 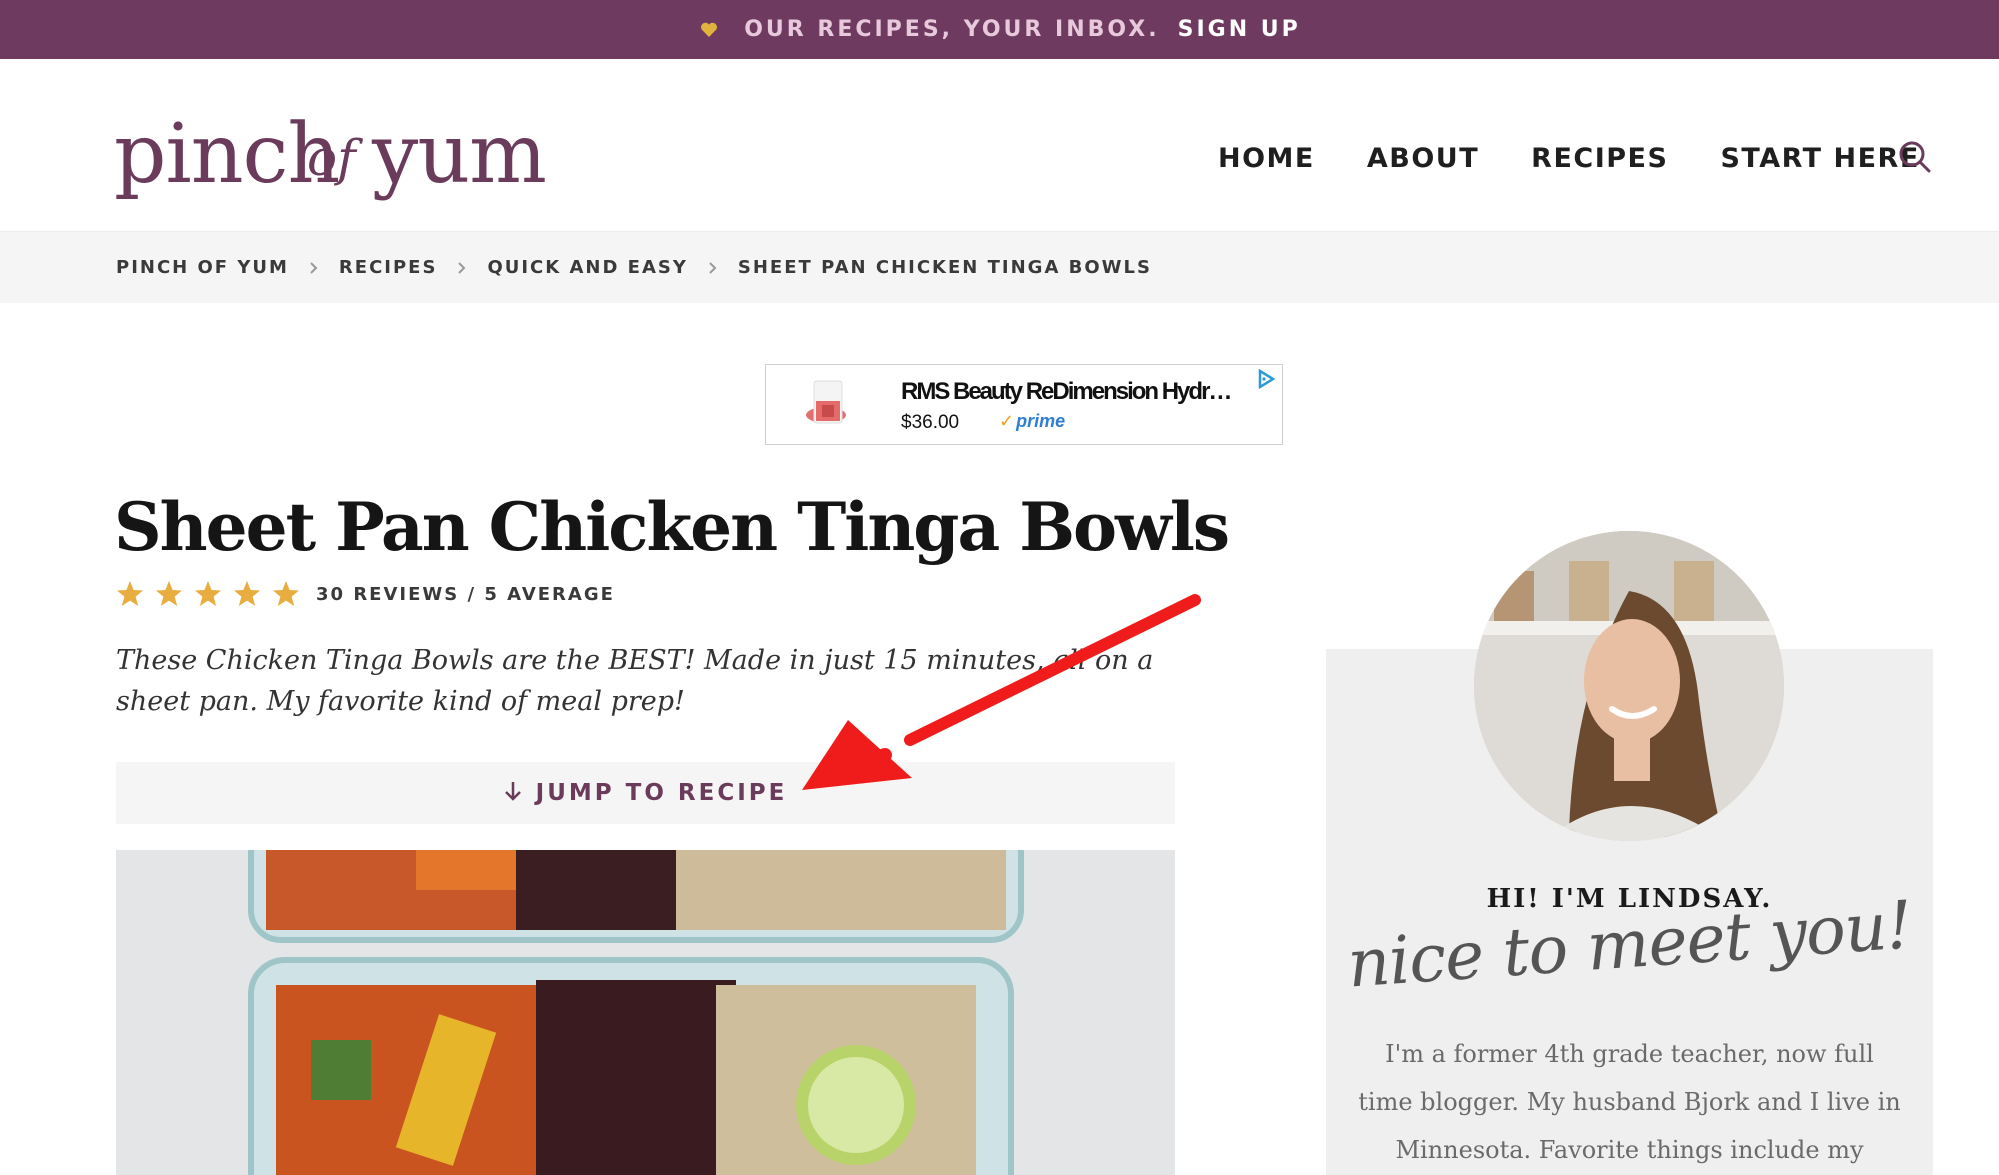 What do you see at coordinates (709, 30) in the screenshot?
I see `heart-icon` at bounding box center [709, 30].